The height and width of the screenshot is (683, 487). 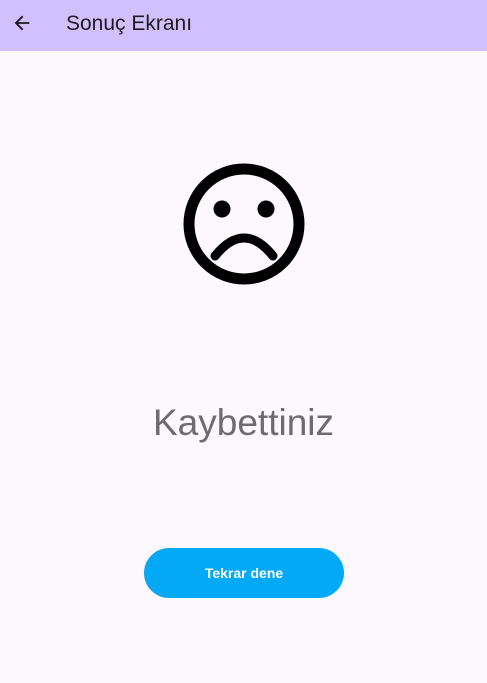 I want to click on arrow-back-icon, so click(x=22, y=23).